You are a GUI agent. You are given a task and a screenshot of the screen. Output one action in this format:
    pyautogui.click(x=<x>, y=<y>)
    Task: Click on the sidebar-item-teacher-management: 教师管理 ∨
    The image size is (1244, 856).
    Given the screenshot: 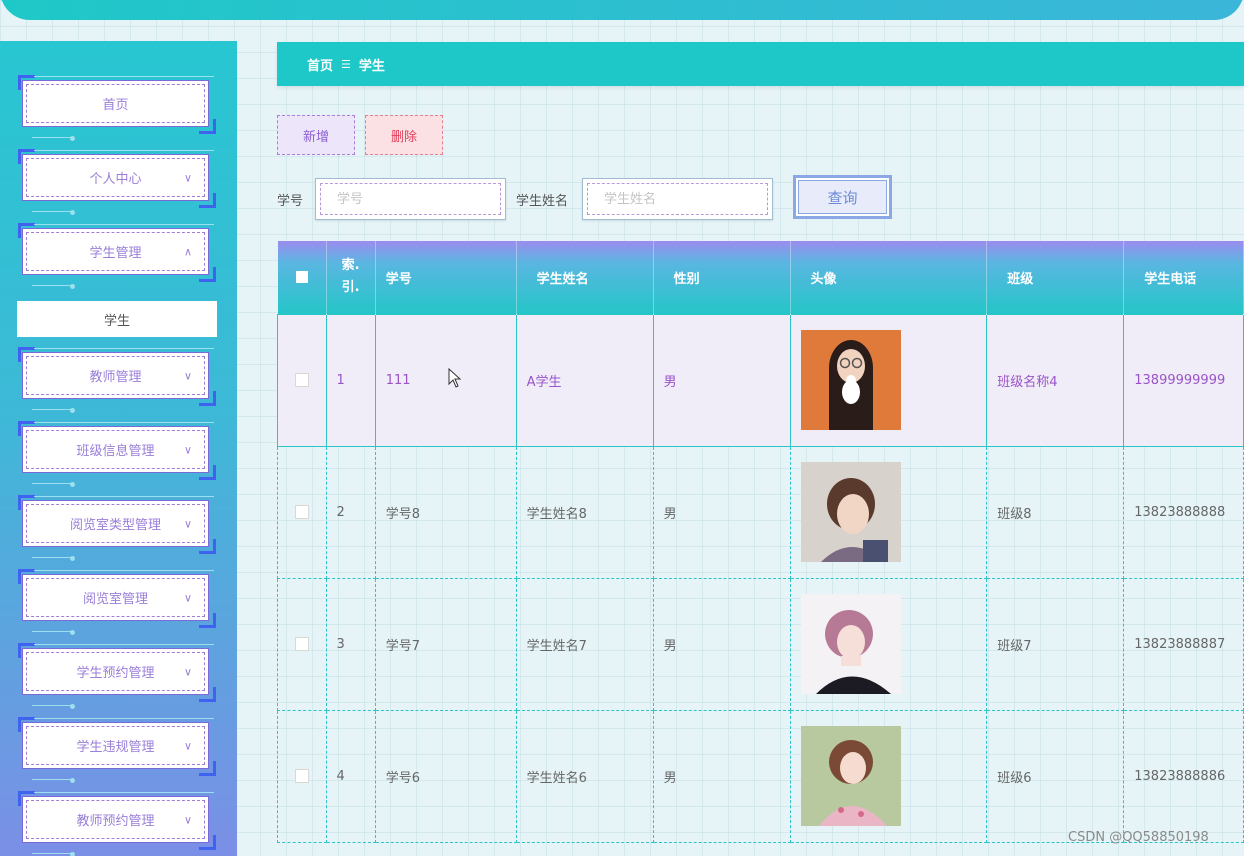 What is the action you would take?
    pyautogui.click(x=117, y=380)
    